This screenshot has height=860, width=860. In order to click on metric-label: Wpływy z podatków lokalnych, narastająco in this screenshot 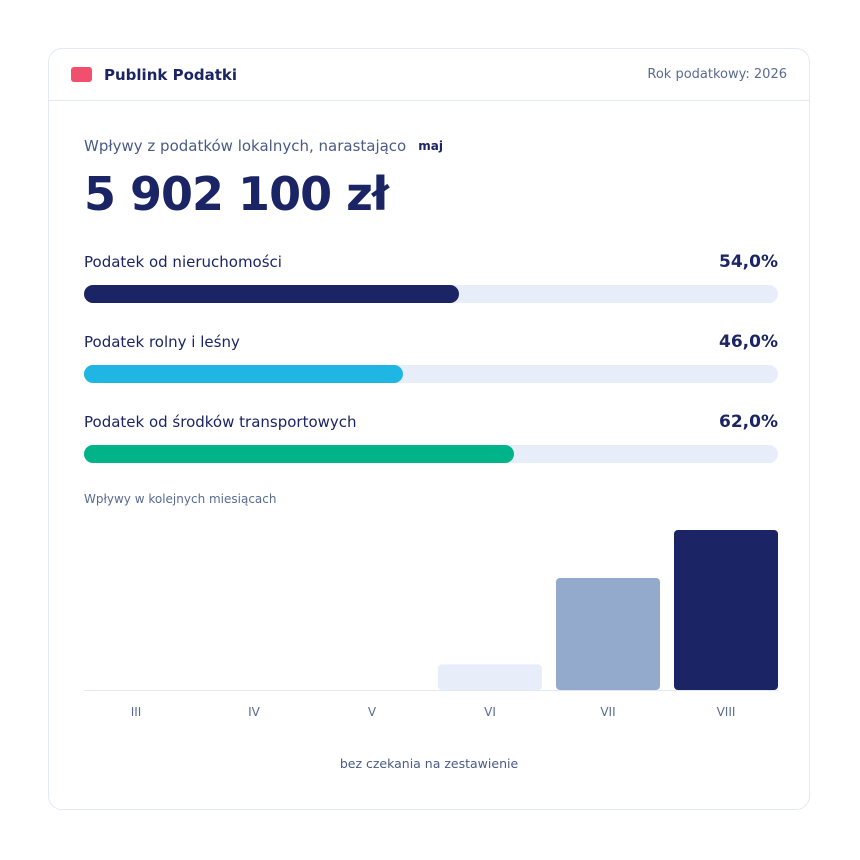, I will do `click(245, 146)`.